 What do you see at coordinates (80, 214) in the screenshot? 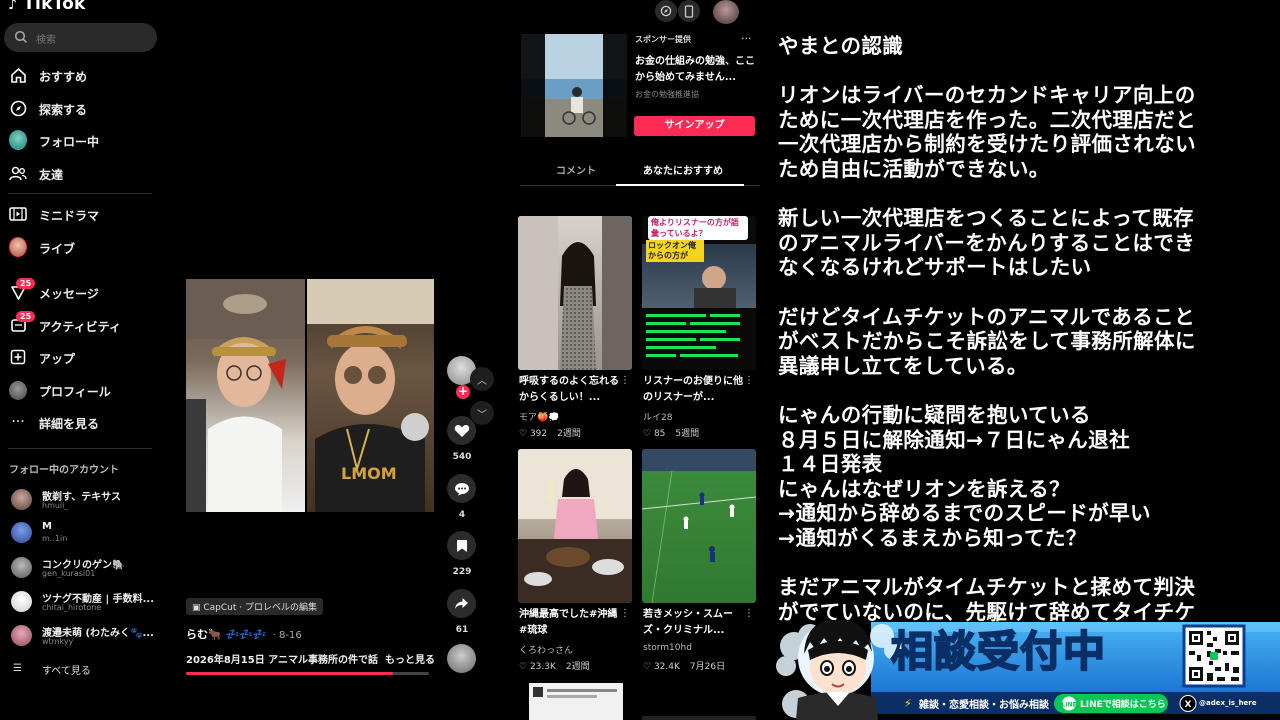
I see `nav-item-minidrama: ミニドラマ` at bounding box center [80, 214].